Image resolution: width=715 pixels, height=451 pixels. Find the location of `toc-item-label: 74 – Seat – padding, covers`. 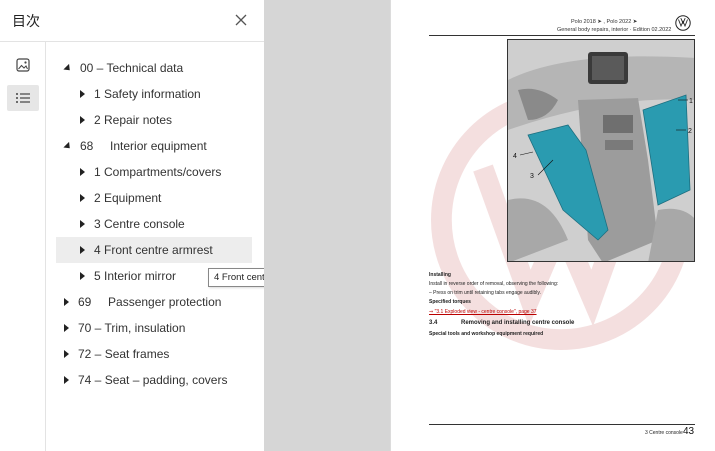

toc-item-label: 74 – Seat – padding, covers is located at coordinates (153, 380).